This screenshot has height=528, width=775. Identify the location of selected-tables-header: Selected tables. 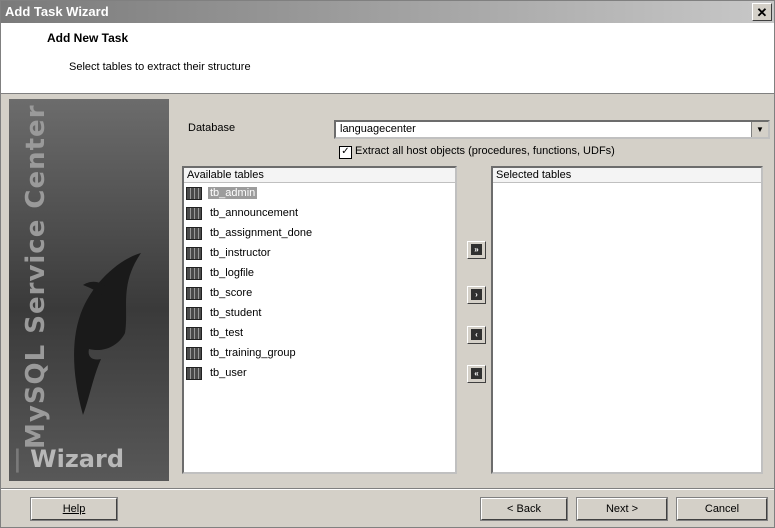
(627, 175).